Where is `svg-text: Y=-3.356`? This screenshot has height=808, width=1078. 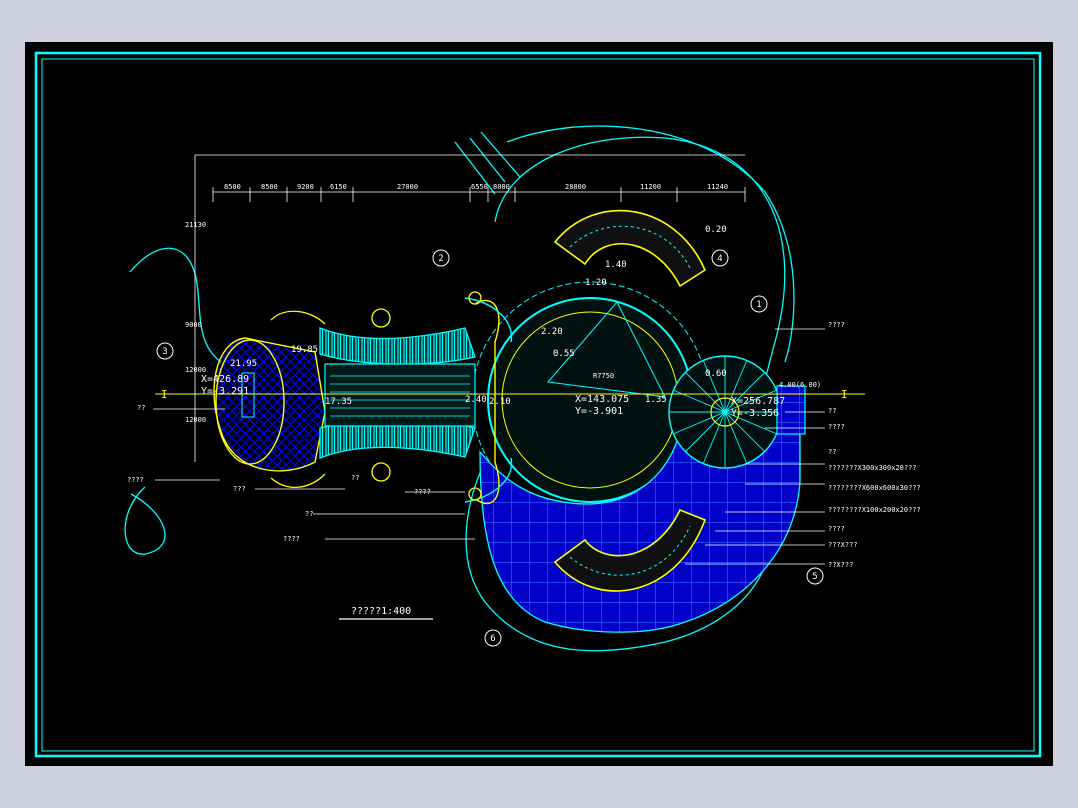
svg-text: Y=-3.356 is located at coordinates (755, 413).